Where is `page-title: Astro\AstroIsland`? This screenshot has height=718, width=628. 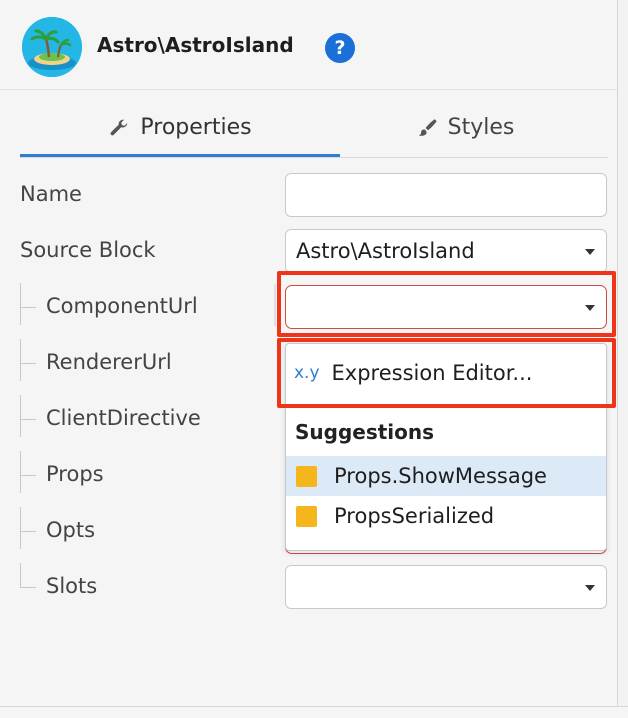 page-title: Astro\AstroIsland is located at coordinates (195, 45).